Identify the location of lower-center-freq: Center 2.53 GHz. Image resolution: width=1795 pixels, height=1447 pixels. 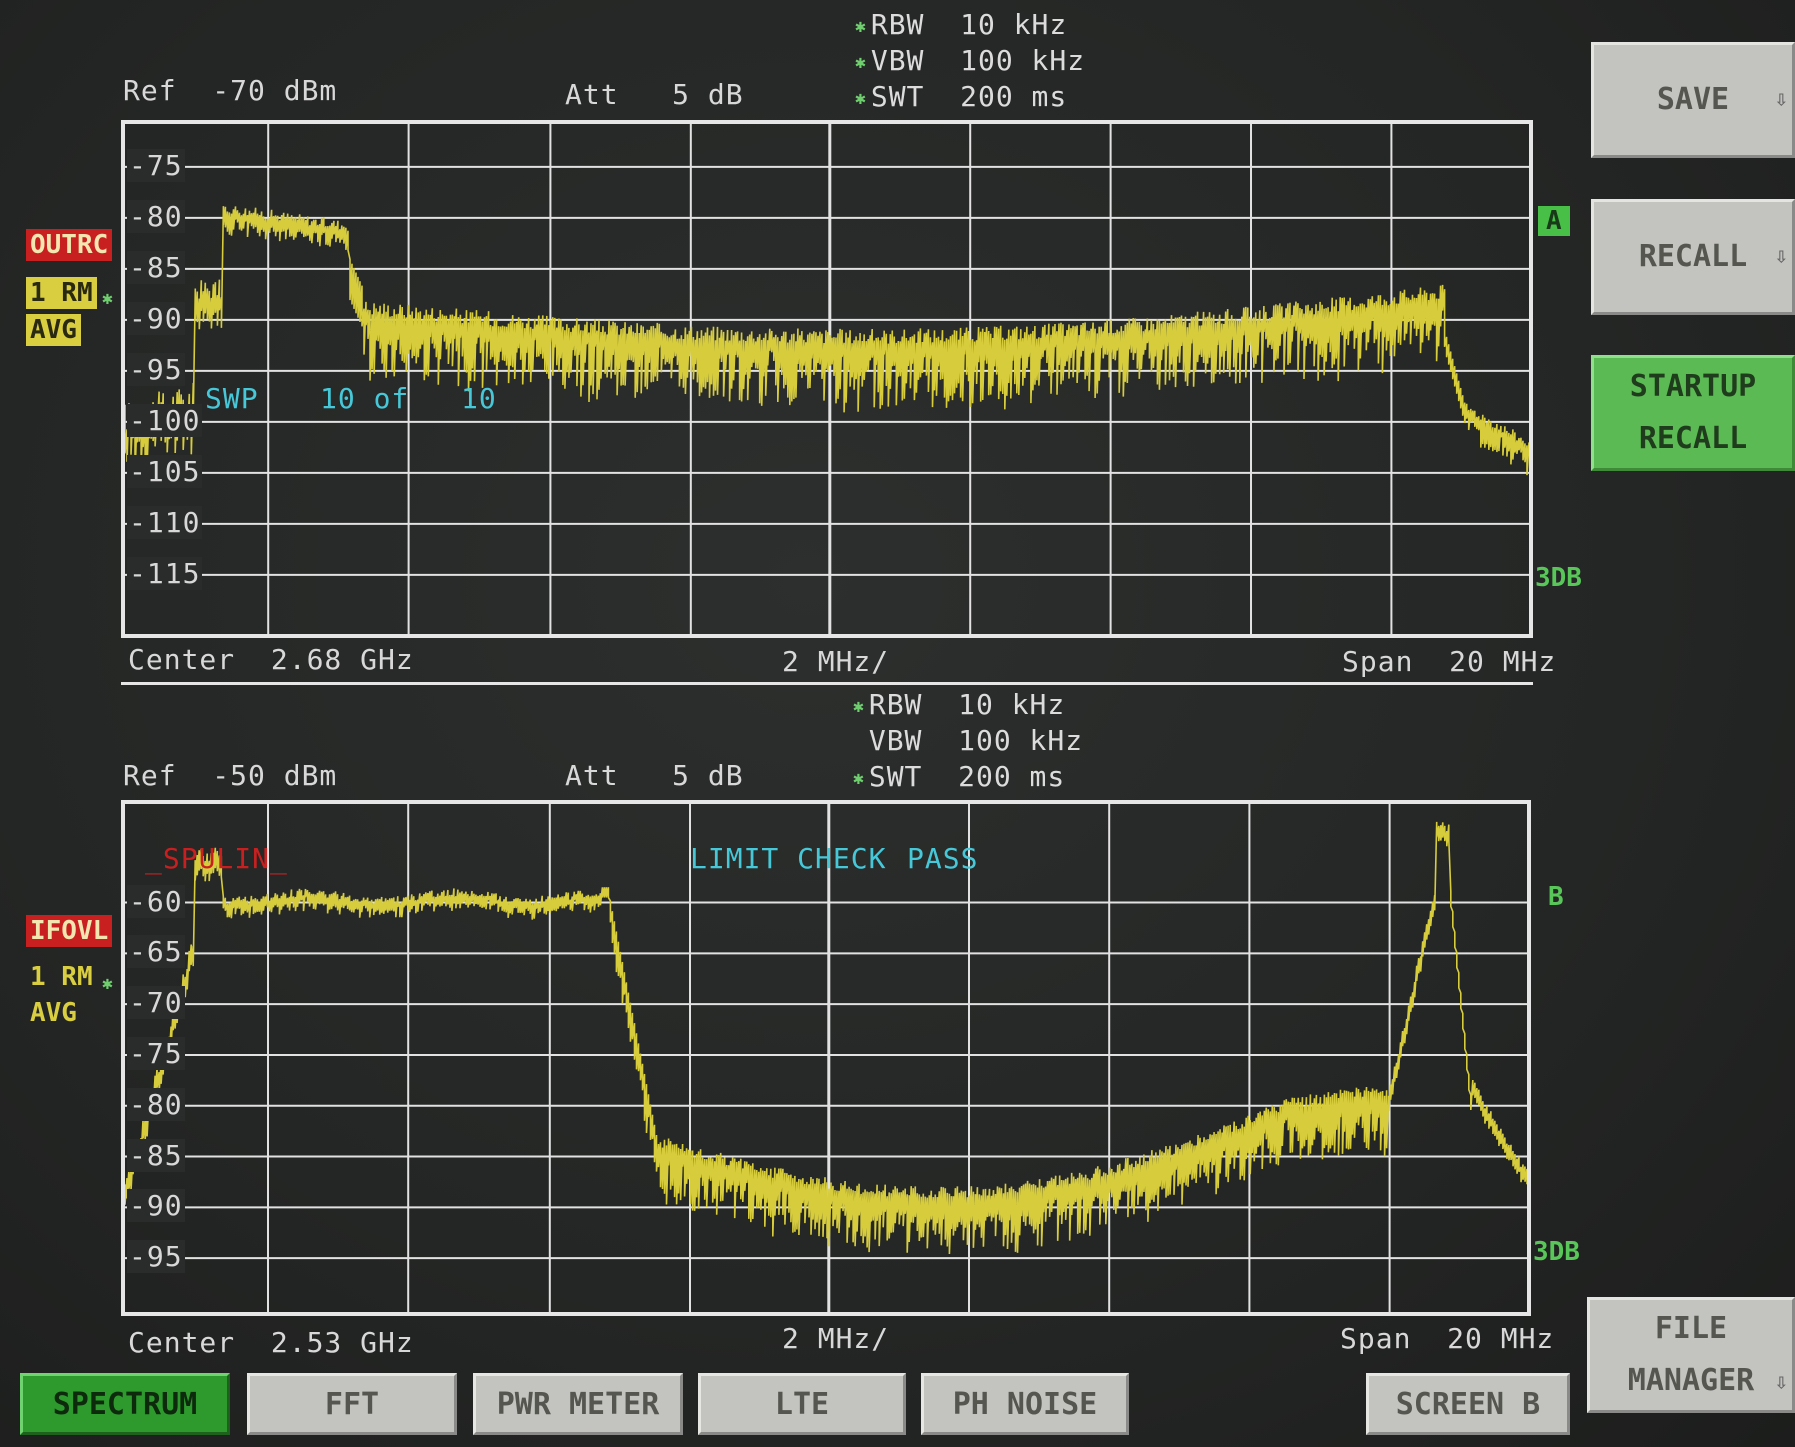
(271, 1342).